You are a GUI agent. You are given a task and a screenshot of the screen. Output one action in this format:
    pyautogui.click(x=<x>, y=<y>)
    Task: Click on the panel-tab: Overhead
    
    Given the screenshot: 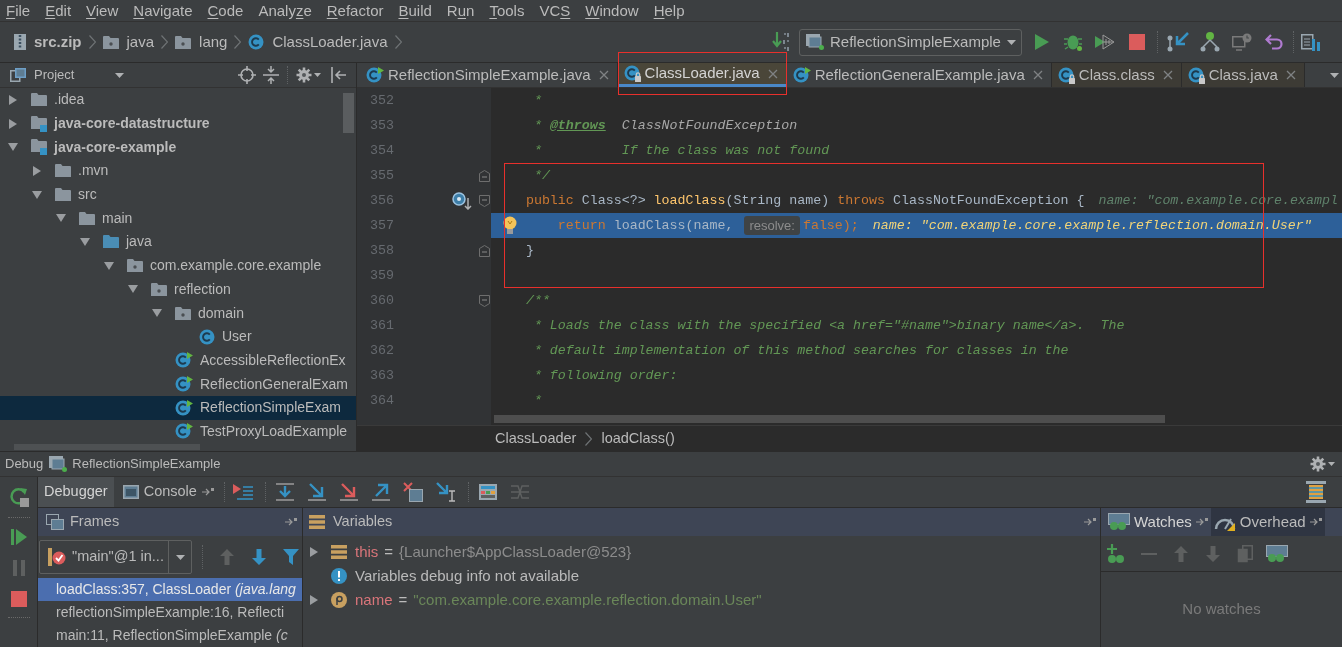 What is the action you would take?
    pyautogui.click(x=1267, y=522)
    